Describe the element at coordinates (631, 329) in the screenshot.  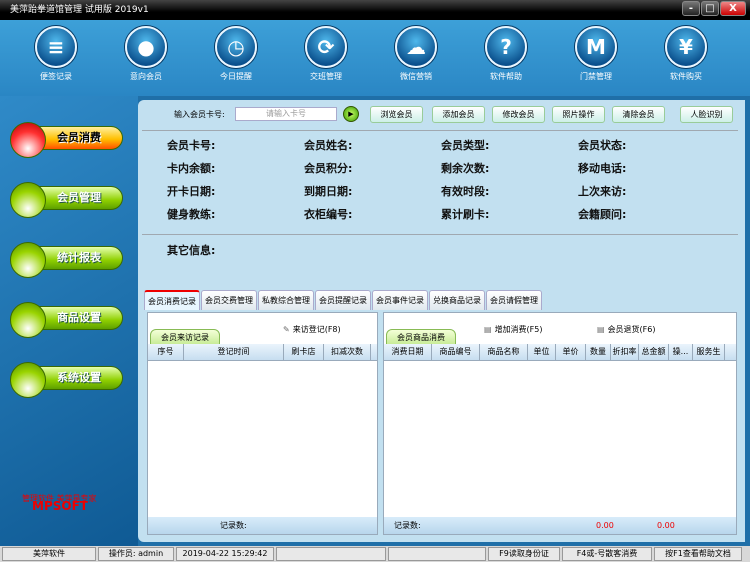
I see `return-goods-label: 会员退货(F6)` at that location.